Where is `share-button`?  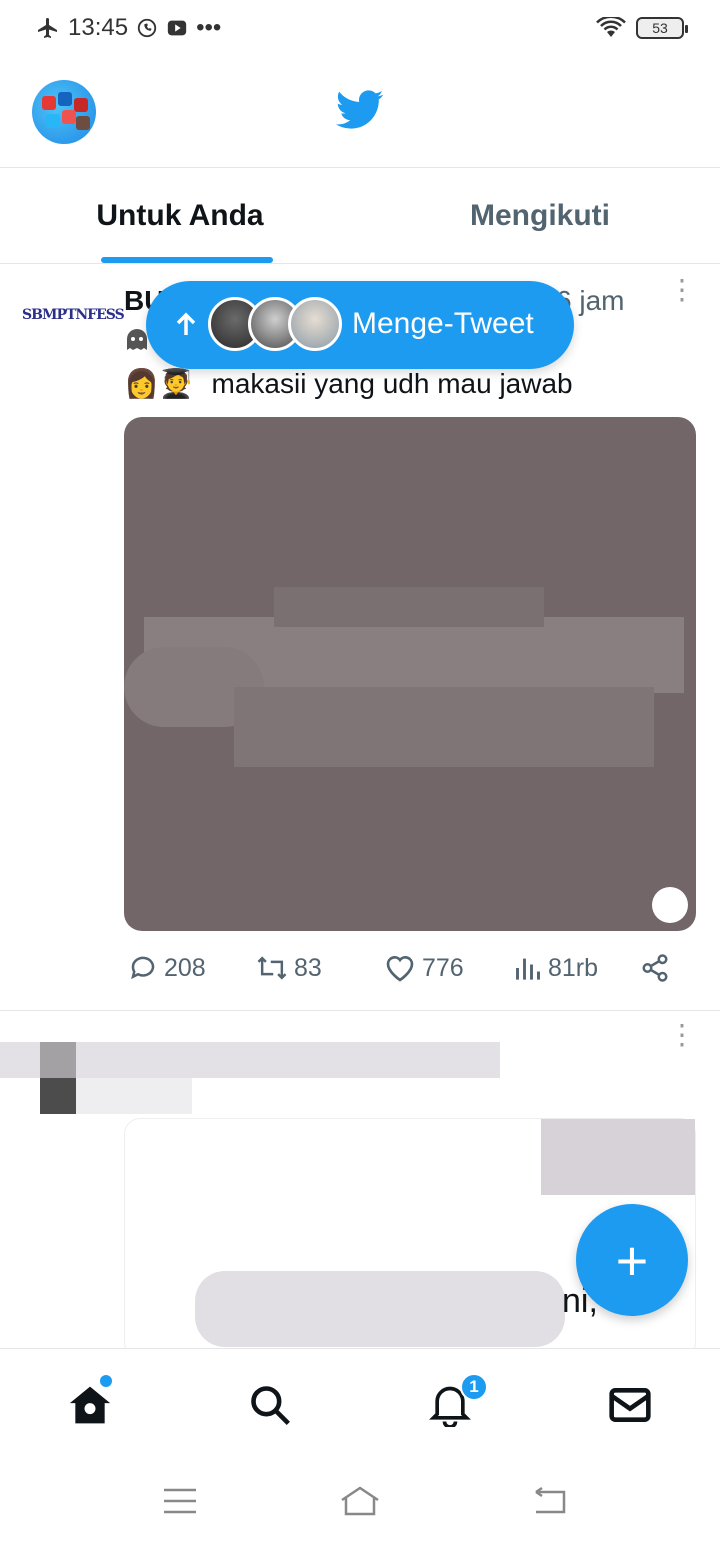 share-button is located at coordinates (655, 968).